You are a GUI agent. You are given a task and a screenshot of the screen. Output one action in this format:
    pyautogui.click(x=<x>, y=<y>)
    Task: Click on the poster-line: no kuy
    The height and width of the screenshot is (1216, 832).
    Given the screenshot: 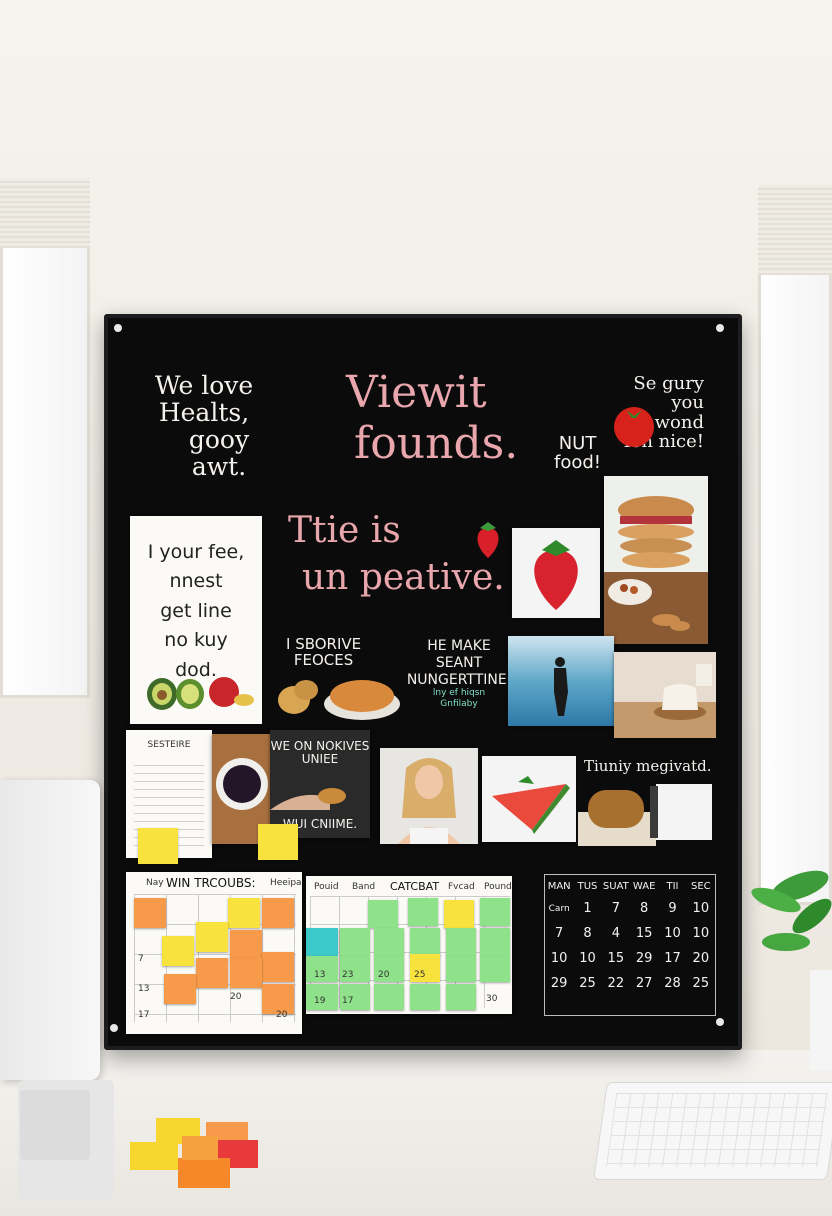 What is the action you would take?
    pyautogui.click(x=196, y=640)
    